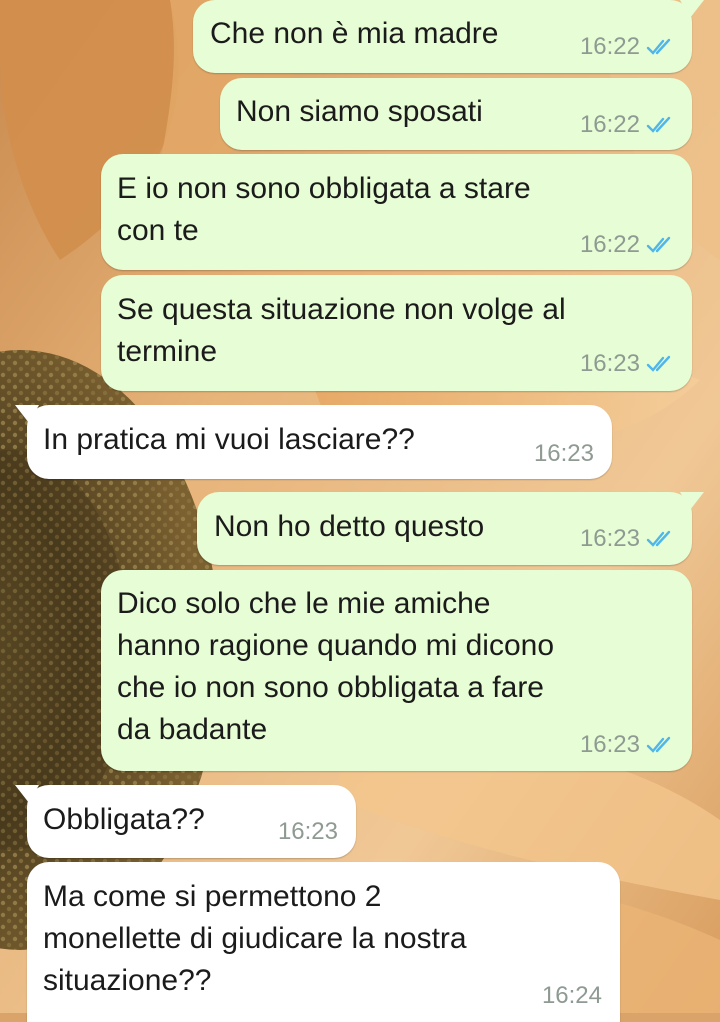 The height and width of the screenshot is (1022, 720). I want to click on message-text: E io non sono obbligata a stare con te, so click(324, 209).